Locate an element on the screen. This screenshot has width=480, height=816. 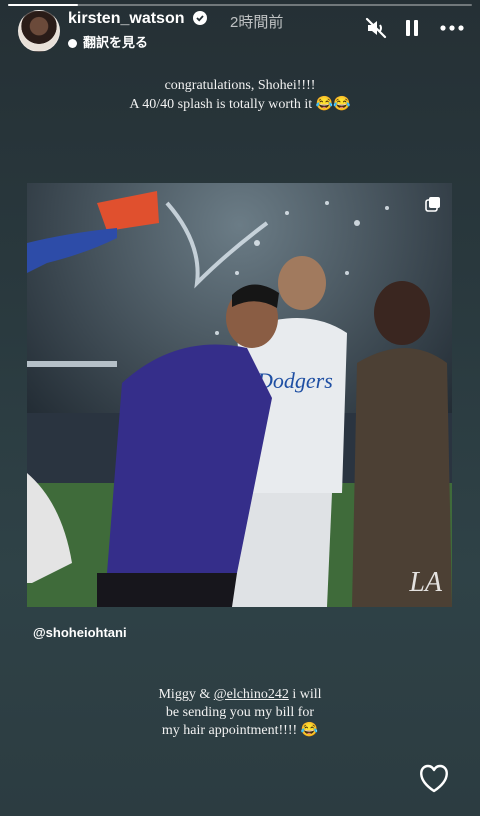
pause-icon is located at coordinates (412, 28).